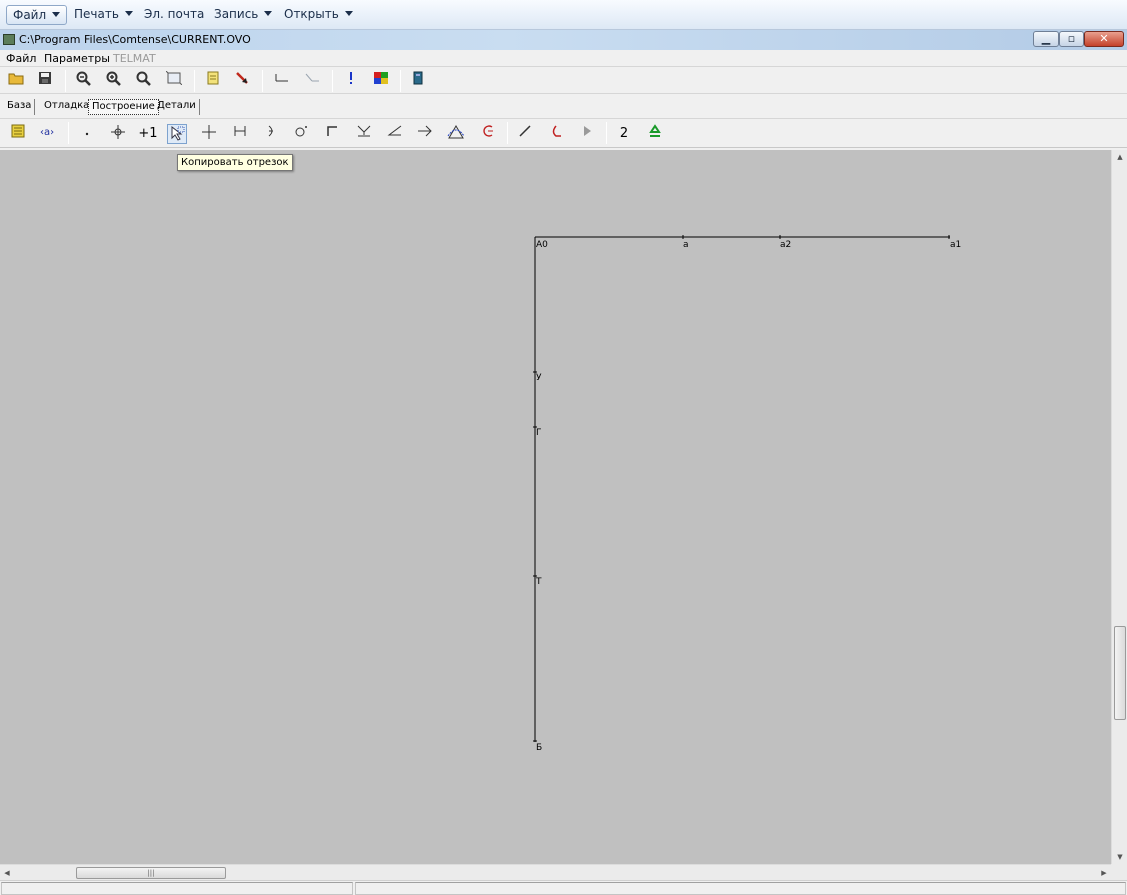  Describe the element at coordinates (30, 15) in the screenshot. I see `top-menu-file-label: Файл` at that location.